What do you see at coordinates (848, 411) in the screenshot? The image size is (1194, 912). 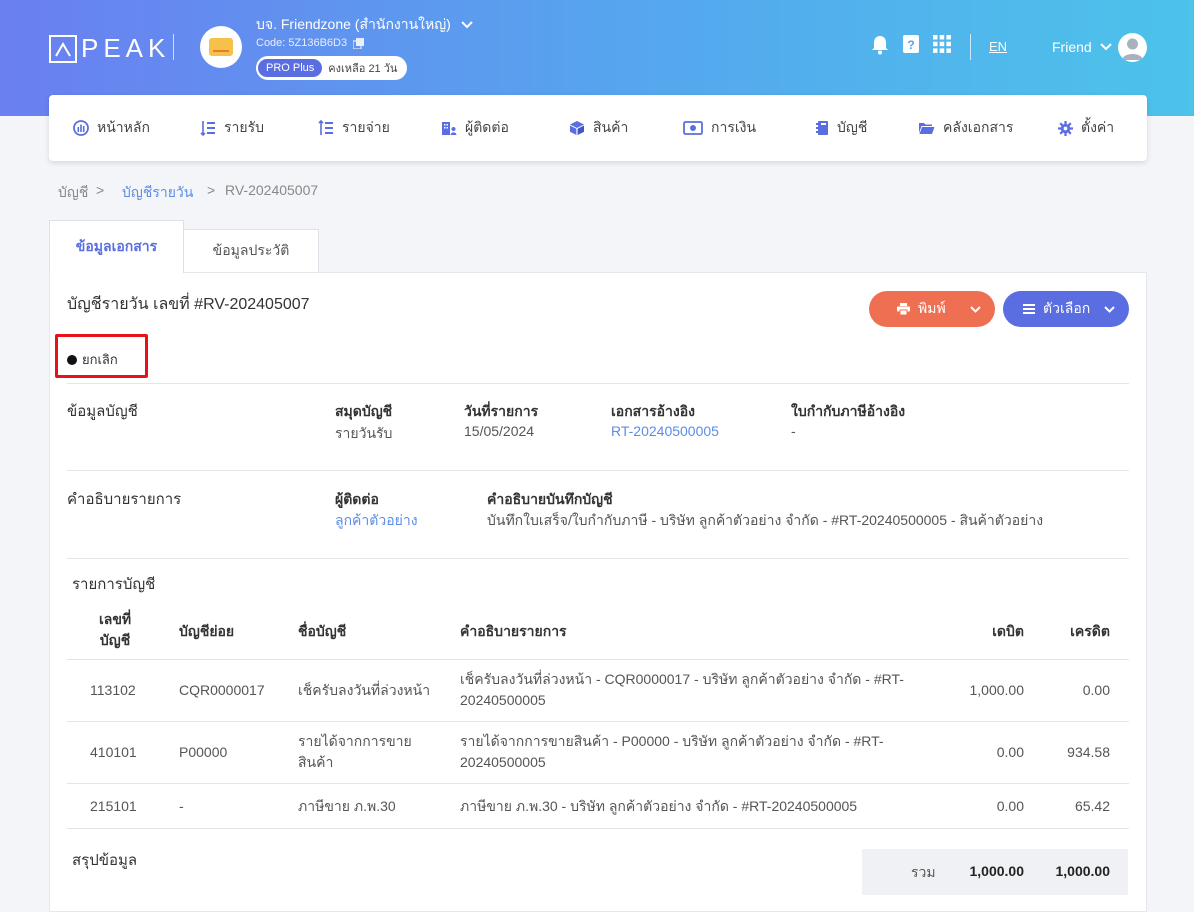 I see `tax-ref-label: ใบกำกับภาษีอ้างอิง` at bounding box center [848, 411].